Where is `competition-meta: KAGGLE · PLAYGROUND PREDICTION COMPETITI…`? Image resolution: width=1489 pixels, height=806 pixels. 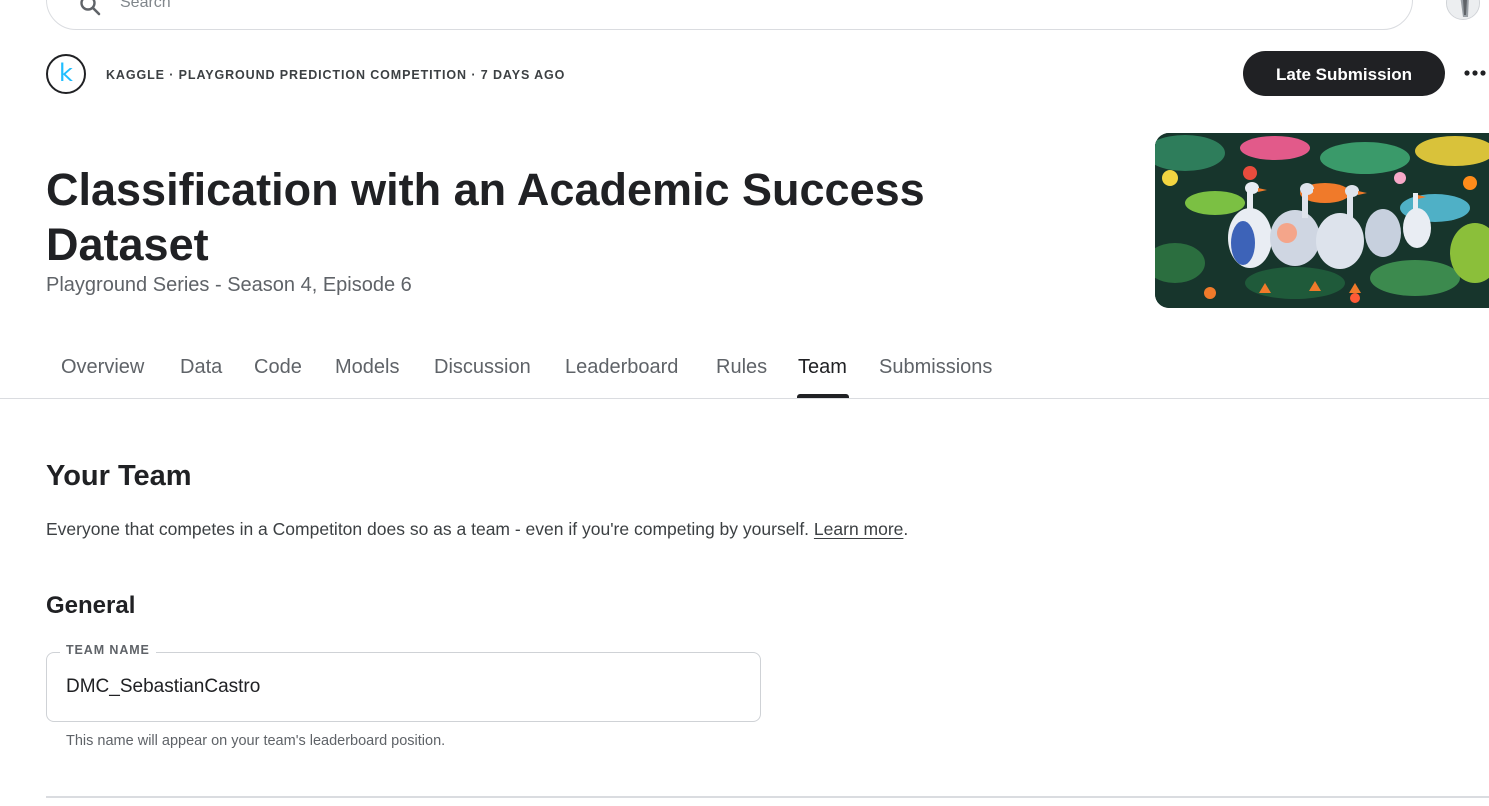
competition-meta: KAGGLE · PLAYGROUND PREDICTION COMPETITI… is located at coordinates (336, 75).